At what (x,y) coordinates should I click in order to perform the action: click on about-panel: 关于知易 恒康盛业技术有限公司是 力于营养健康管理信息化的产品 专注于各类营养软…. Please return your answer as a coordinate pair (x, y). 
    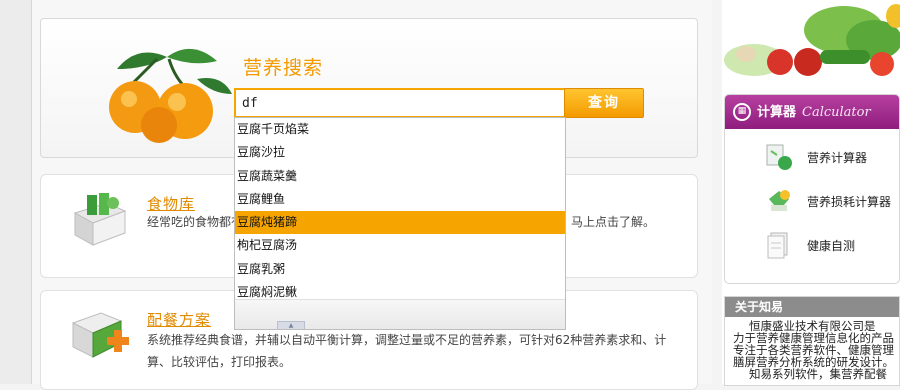
    Looking at the image, I should click on (812, 341).